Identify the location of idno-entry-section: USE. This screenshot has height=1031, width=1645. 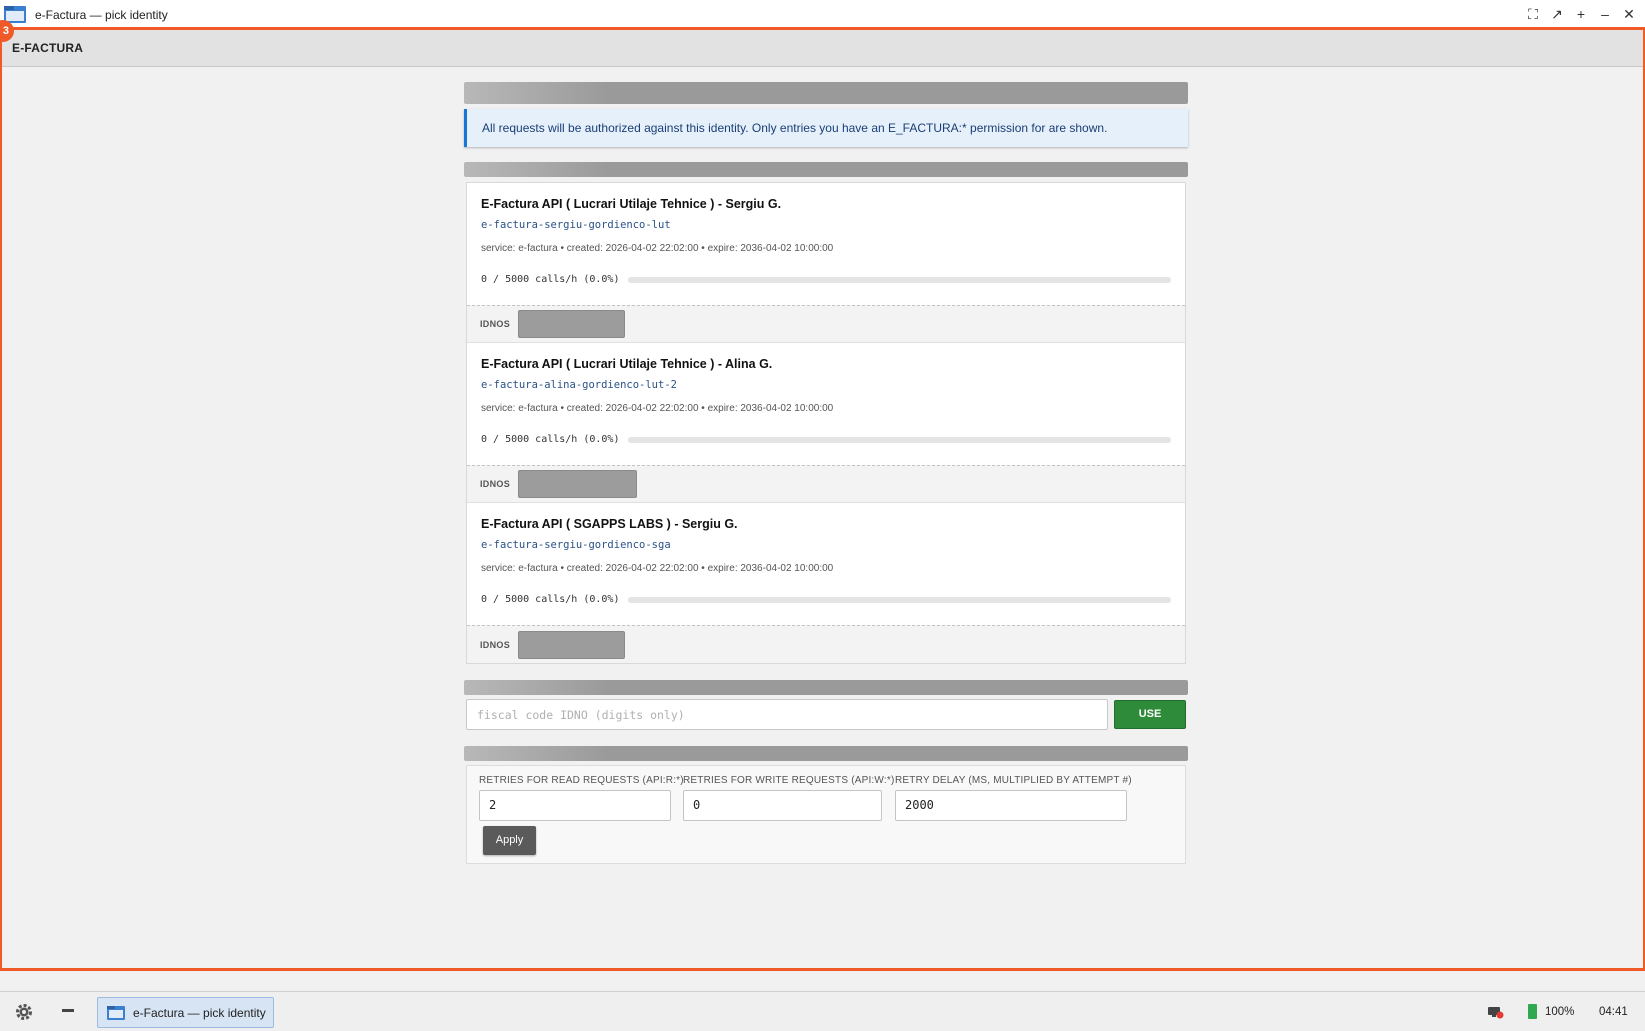
(826, 705).